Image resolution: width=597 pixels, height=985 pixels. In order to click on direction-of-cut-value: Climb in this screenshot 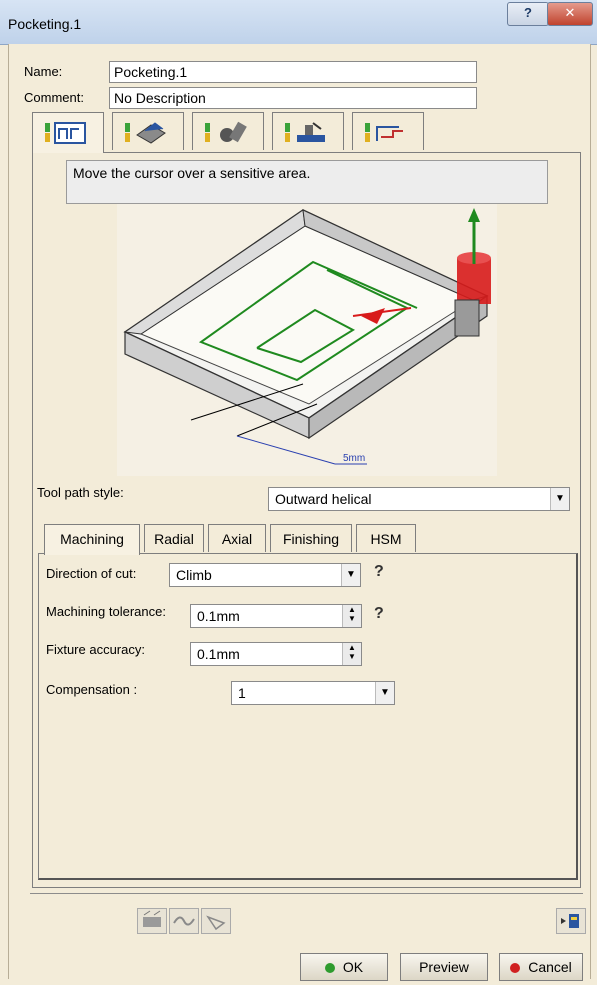, I will do `click(194, 575)`.